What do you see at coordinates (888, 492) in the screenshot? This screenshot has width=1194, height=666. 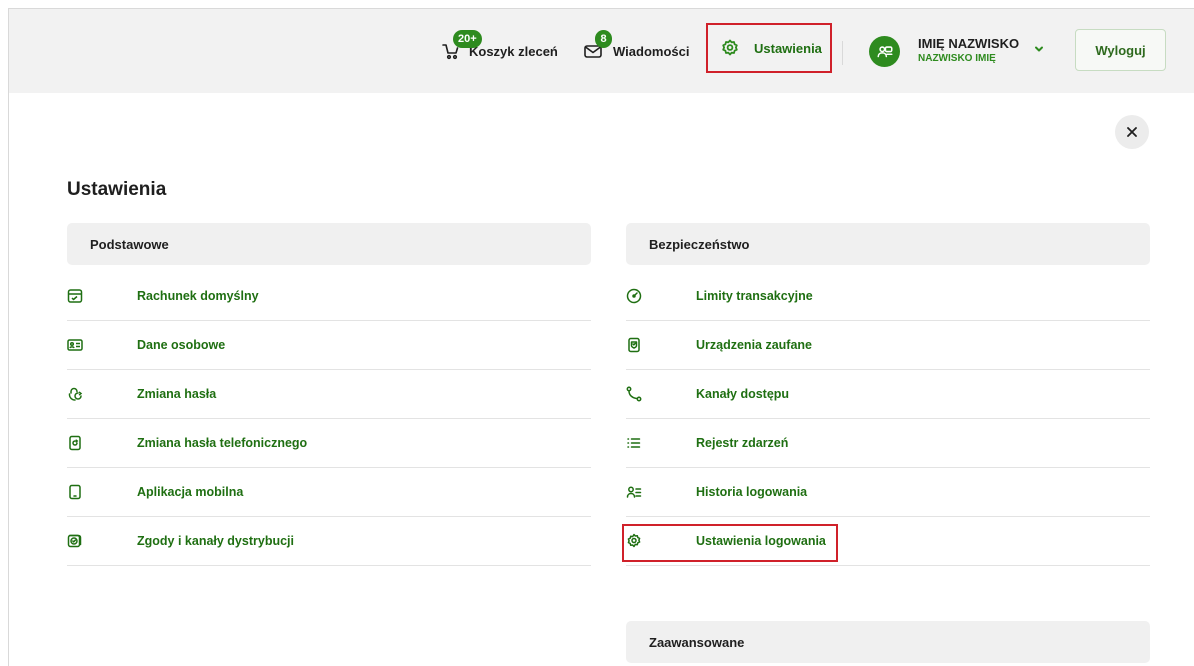 I see `menu-item-login-history: Historia logowania` at bounding box center [888, 492].